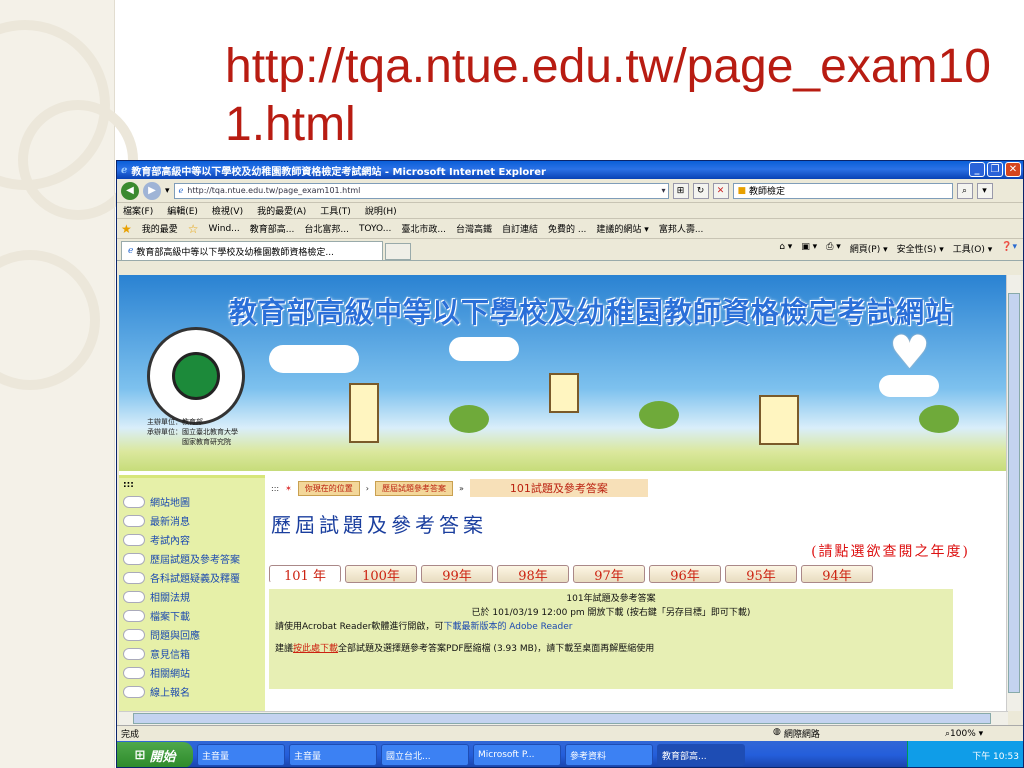 This screenshot has height=768, width=1024. I want to click on zoom-control: ⌕100% ▾, so click(964, 734).